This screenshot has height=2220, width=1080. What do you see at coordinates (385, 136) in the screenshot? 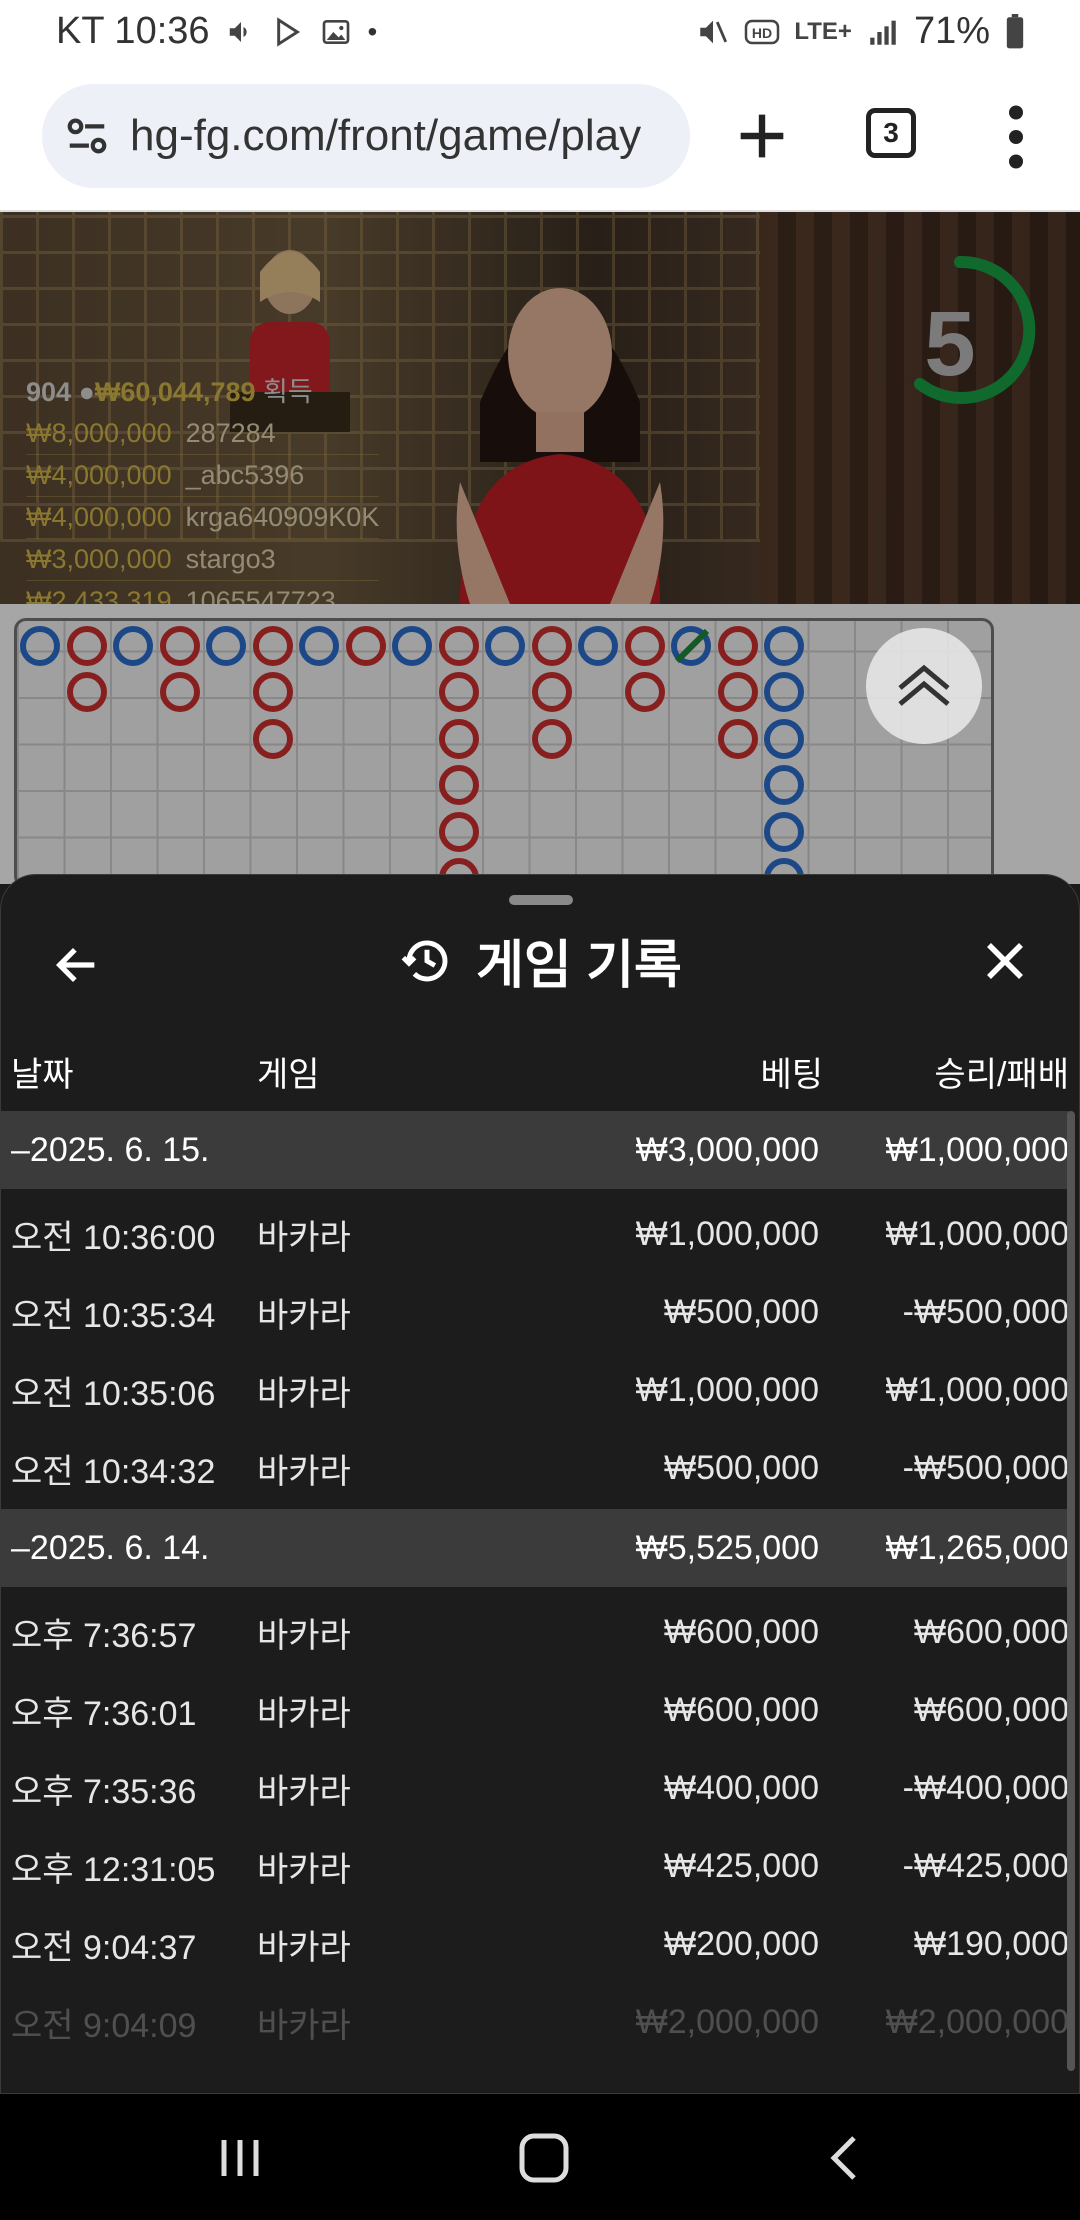
I see `url-text: hg-fg.com/front/game/play` at bounding box center [385, 136].